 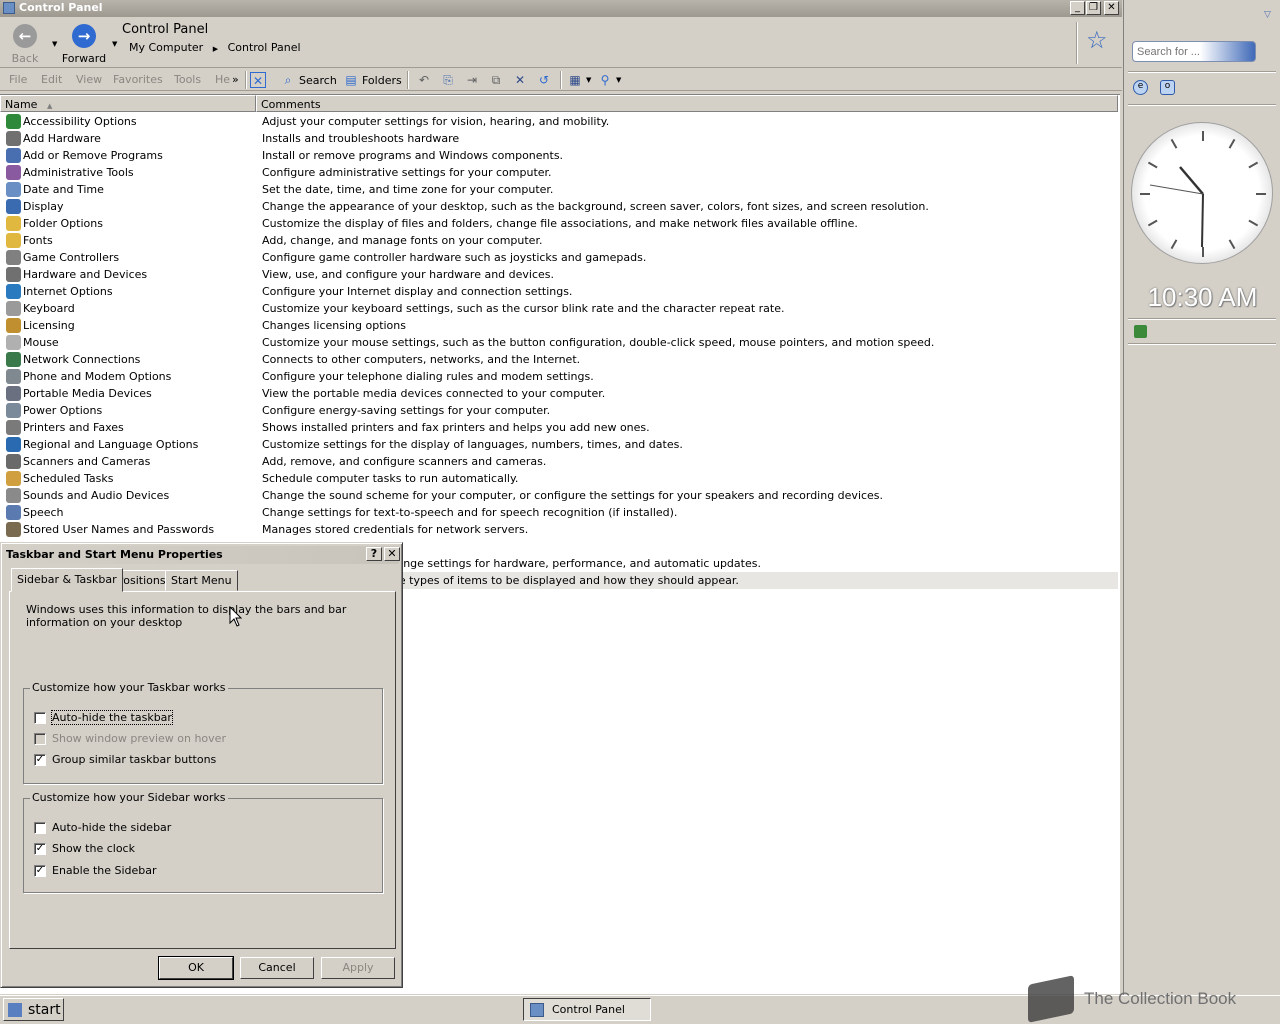 What do you see at coordinates (258, 80) in the screenshot?
I see `stop-button: ✕` at bounding box center [258, 80].